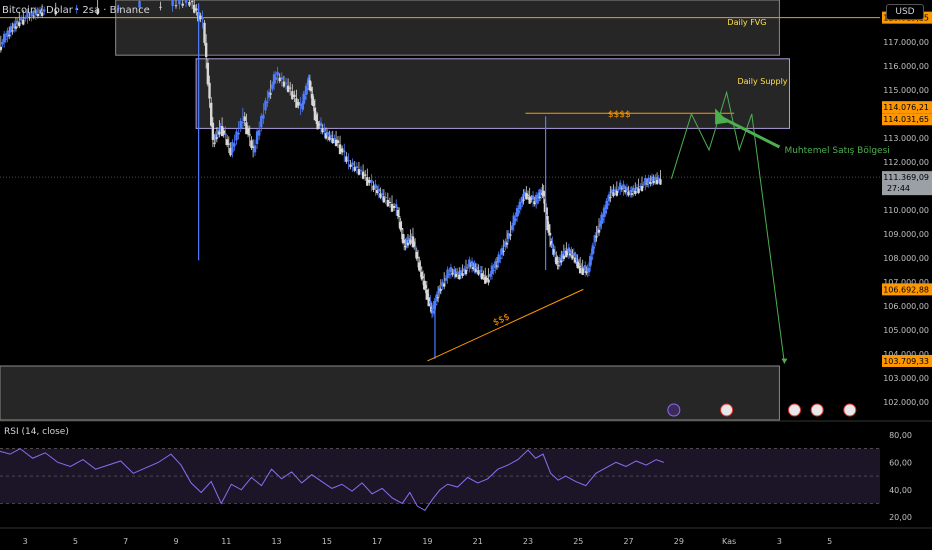 Image resolution: width=932 pixels, height=550 pixels. Describe the element at coordinates (906, 119) in the screenshot. I see `price-tag-label: 114.031,65` at that location.